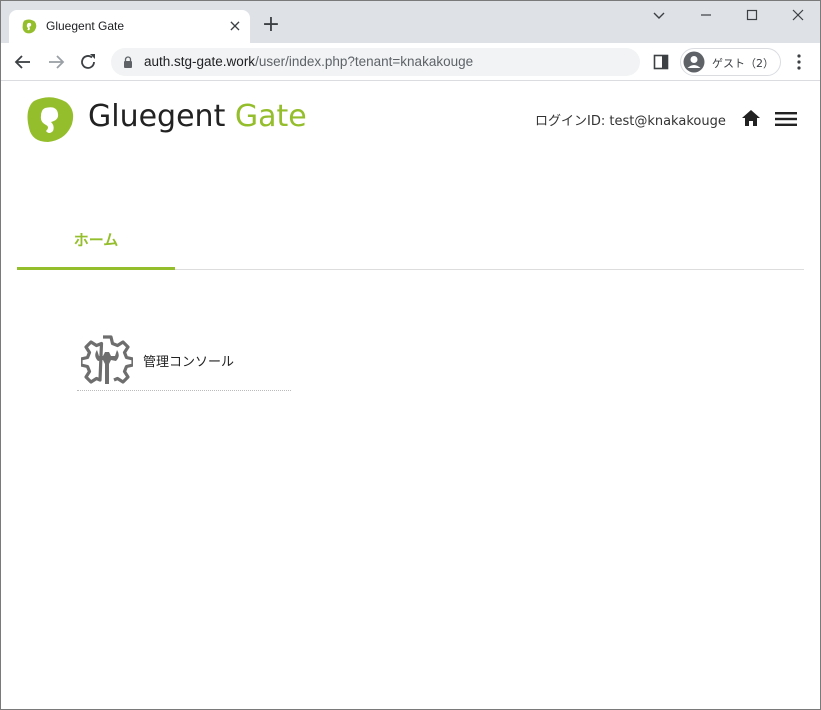  Describe the element at coordinates (128, 62) in the screenshot. I see `lock-icon` at that location.